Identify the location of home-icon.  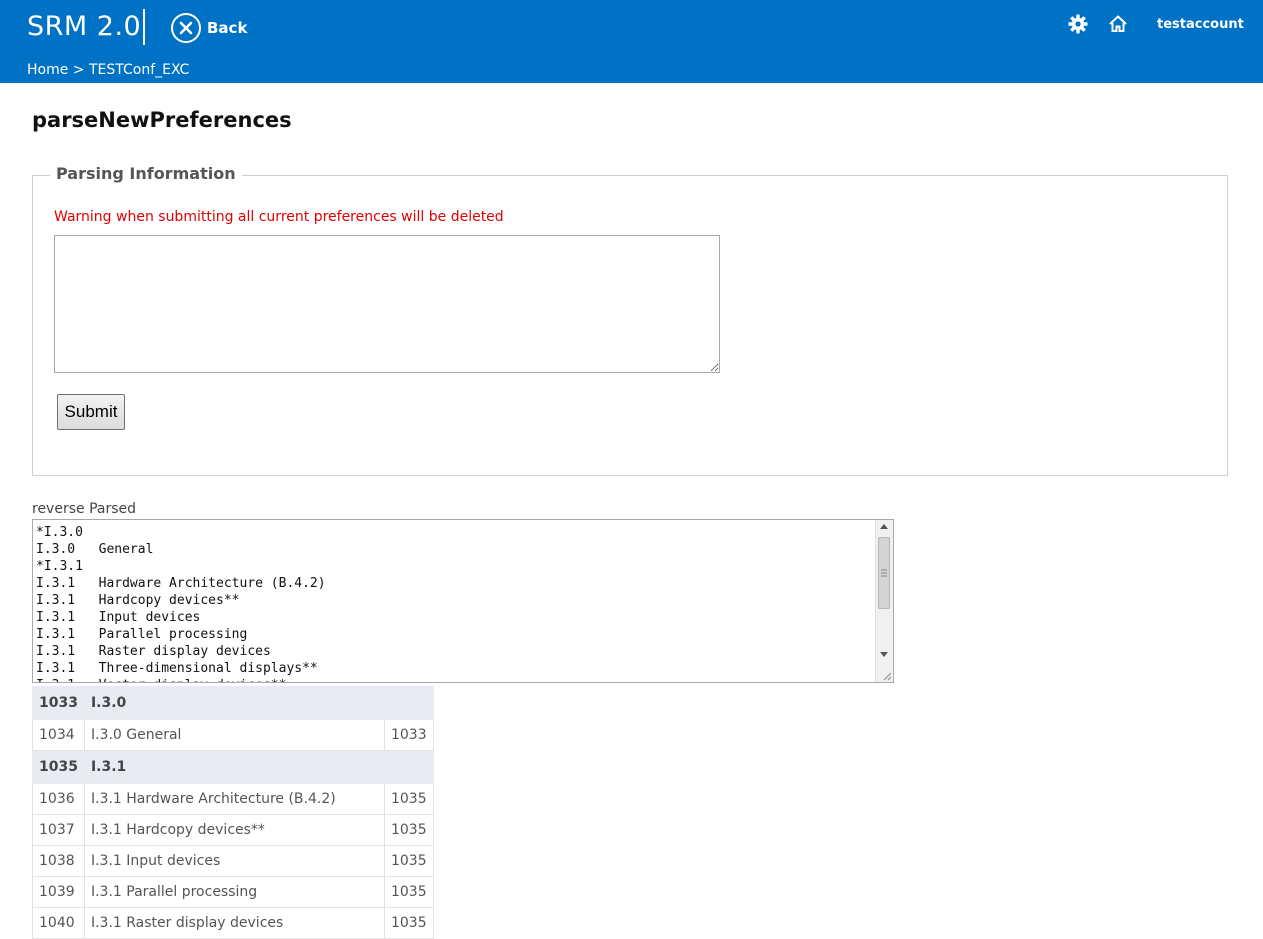
(1118, 24).